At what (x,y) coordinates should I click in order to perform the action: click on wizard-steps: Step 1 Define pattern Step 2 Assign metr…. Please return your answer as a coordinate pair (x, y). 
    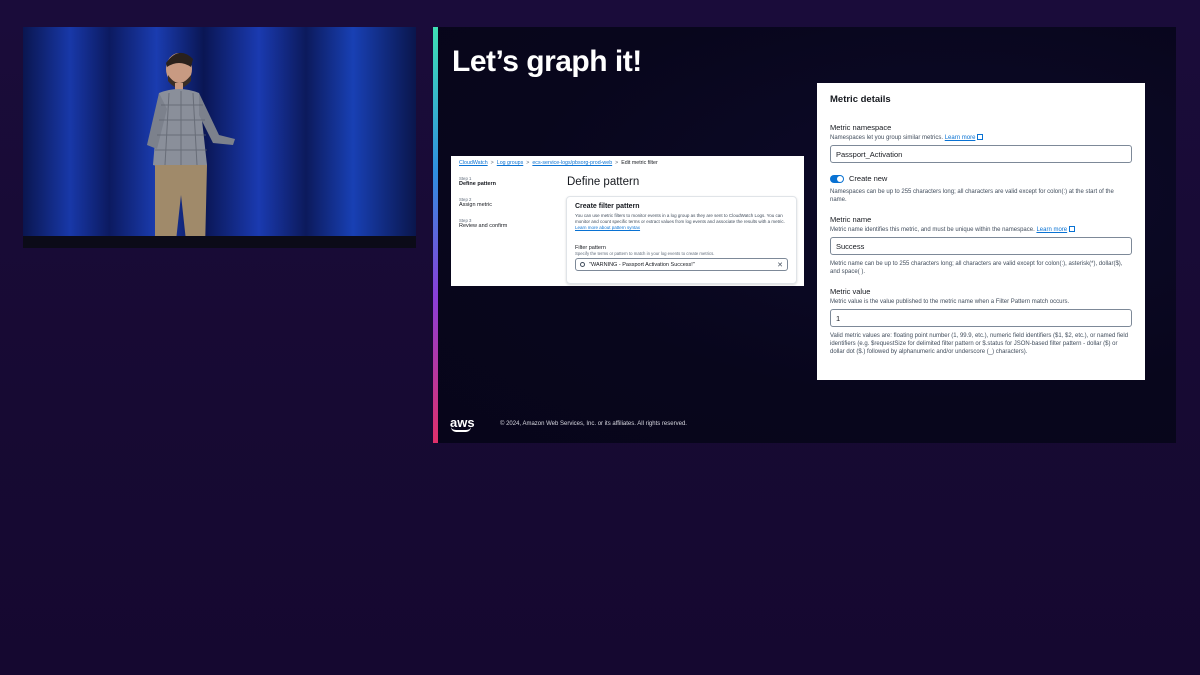
    Looking at the image, I should click on (483, 207).